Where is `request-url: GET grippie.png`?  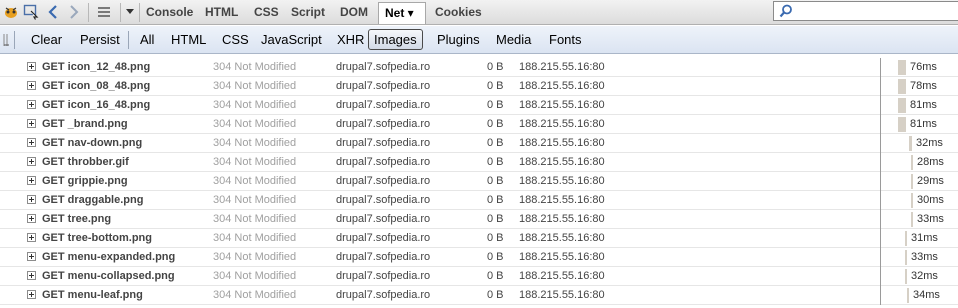
request-url: GET grippie.png is located at coordinates (85, 181).